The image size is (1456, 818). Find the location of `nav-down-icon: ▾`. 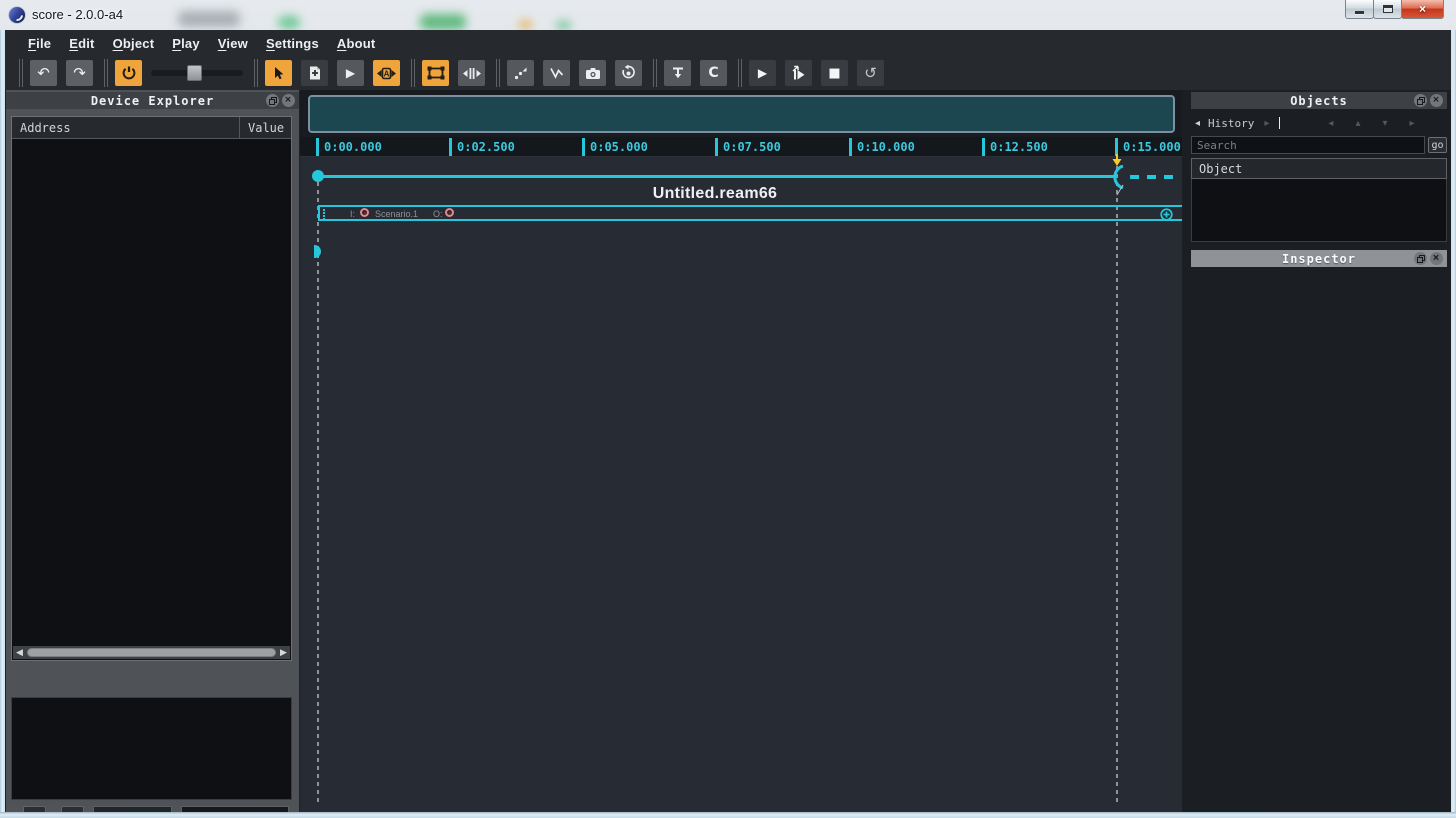

nav-down-icon: ▾ is located at coordinates (1384, 123).